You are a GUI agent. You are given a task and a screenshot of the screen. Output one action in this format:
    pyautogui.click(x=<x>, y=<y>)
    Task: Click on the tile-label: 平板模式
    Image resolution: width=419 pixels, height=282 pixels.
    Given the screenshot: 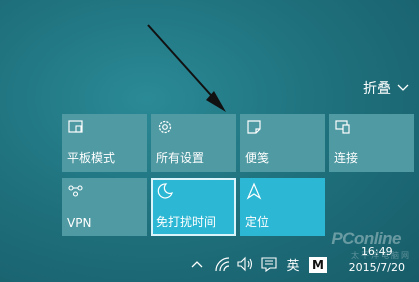 What is the action you would take?
    pyautogui.click(x=91, y=158)
    